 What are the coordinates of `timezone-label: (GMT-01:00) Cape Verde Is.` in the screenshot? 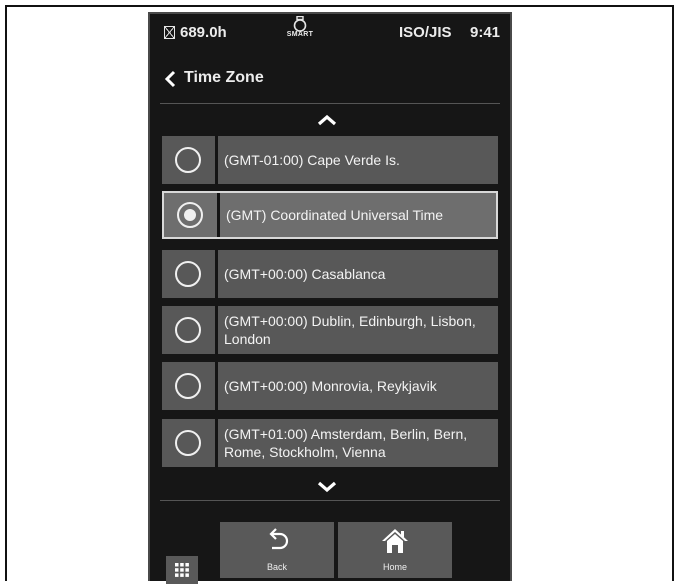 It's located at (312, 160).